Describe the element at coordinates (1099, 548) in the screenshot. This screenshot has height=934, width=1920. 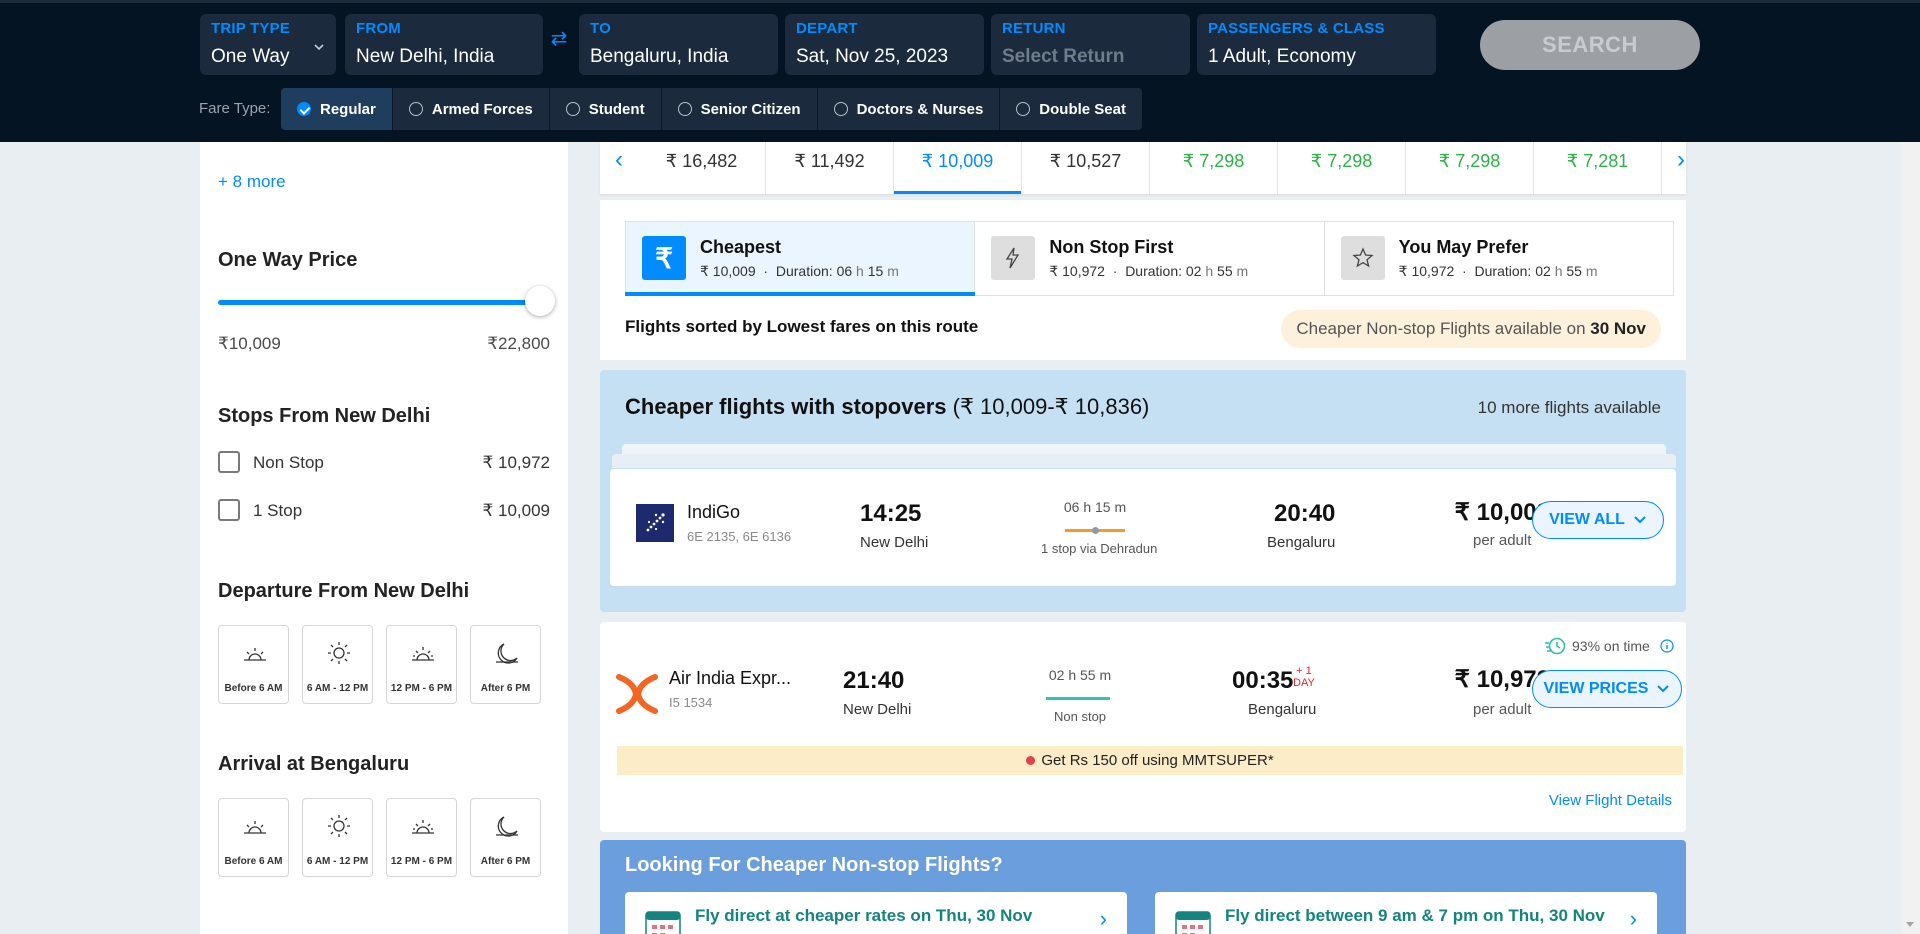
I see `stop-info: 1 stop via Dehradun` at that location.